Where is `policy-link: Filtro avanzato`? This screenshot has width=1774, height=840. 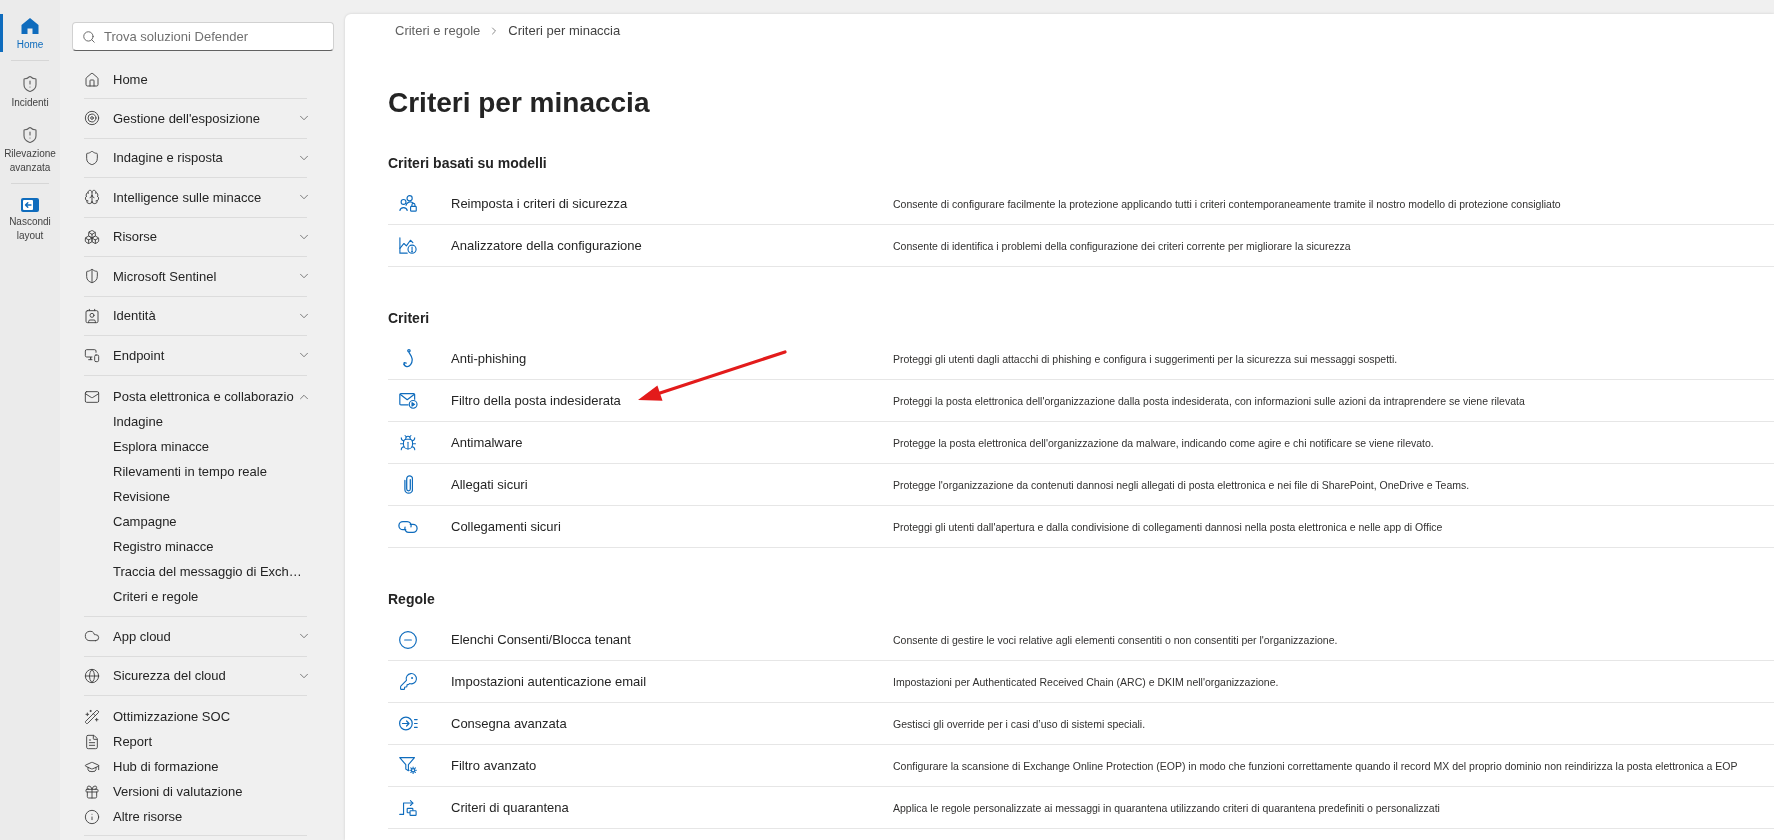
policy-link: Filtro avanzato is located at coordinates (494, 765).